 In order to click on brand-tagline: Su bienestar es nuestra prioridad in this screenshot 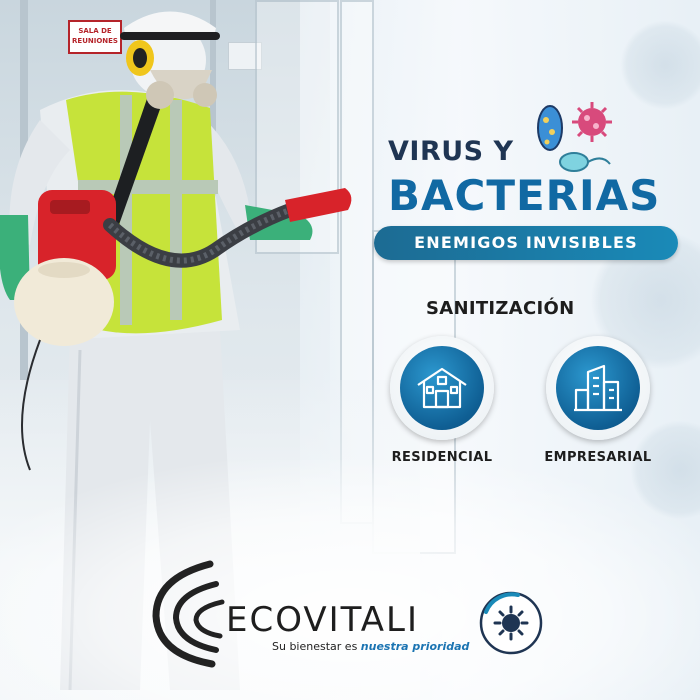, I will do `click(371, 646)`.